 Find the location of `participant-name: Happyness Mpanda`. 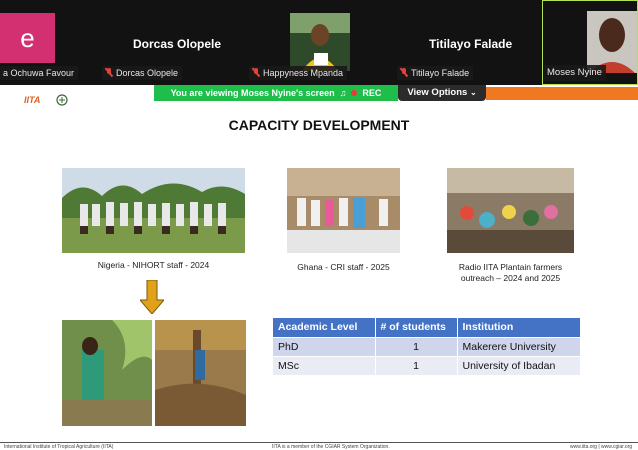

participant-name: Happyness Mpanda is located at coordinates (303, 73).